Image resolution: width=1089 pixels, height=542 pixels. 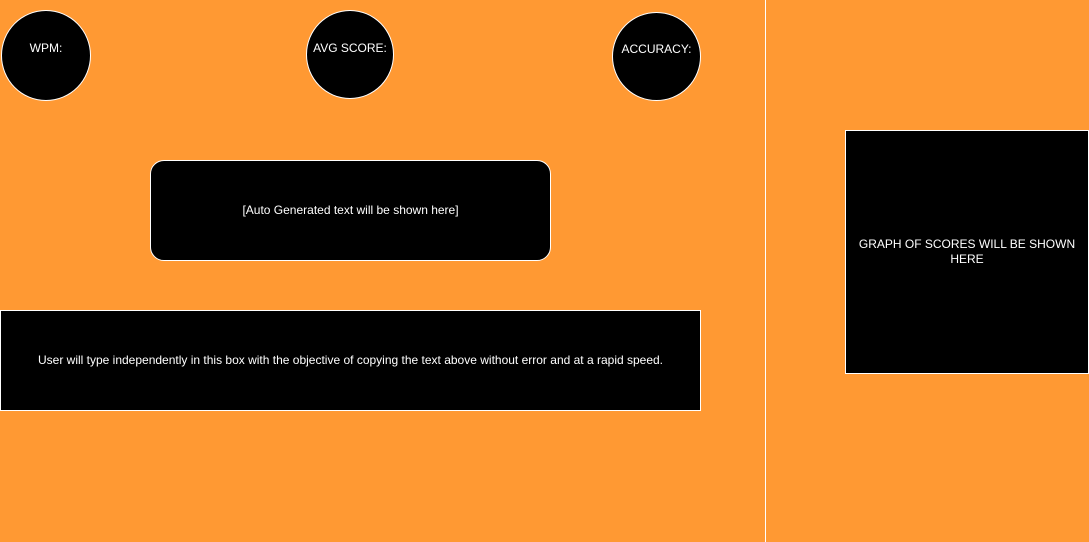 I want to click on wpm-label: WPM:, so click(x=46, y=48).